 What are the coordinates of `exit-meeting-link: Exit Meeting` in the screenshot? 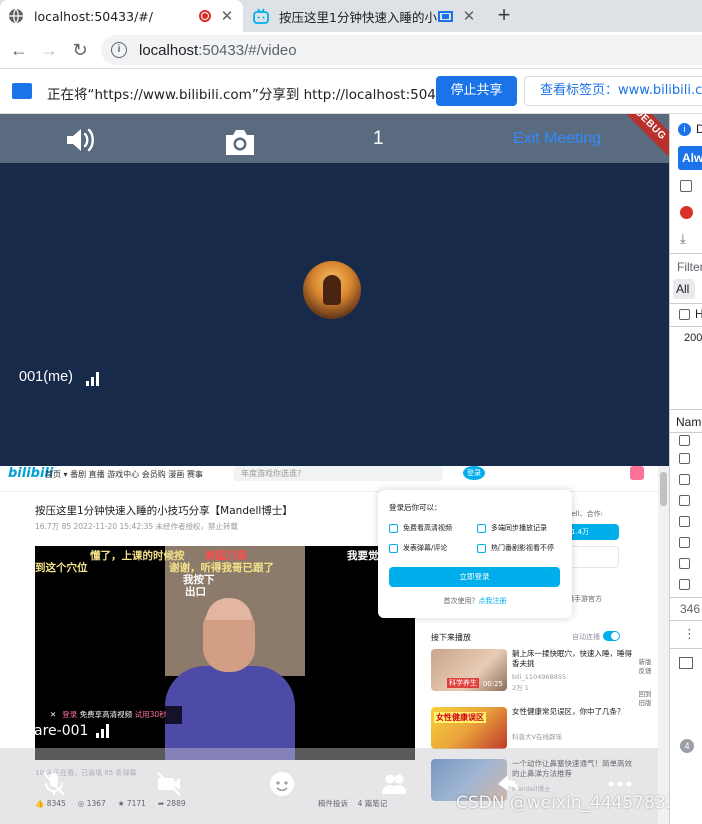 It's located at (557, 139).